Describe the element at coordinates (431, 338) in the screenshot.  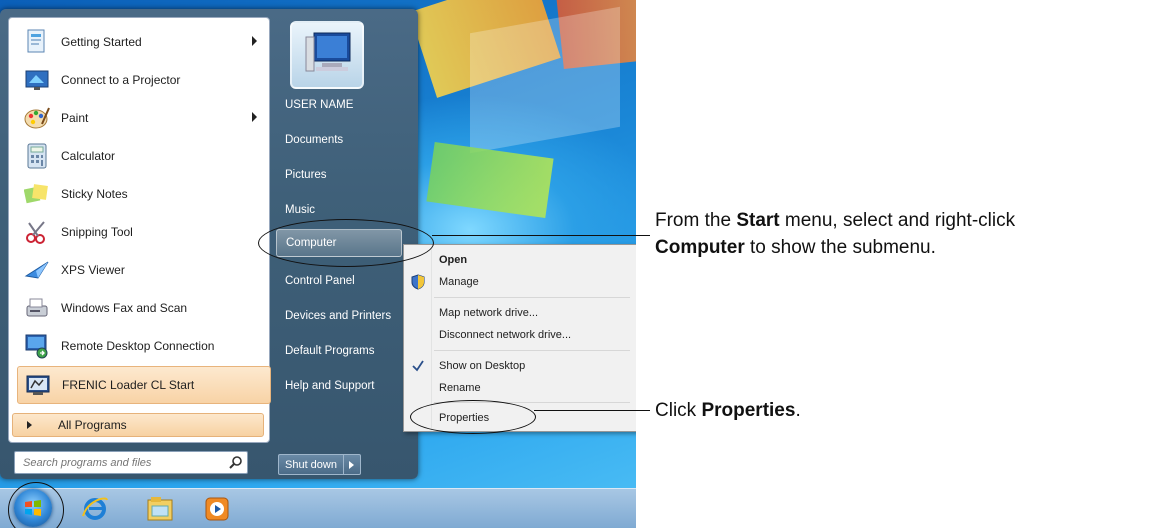
I see `menu-gutter` at that location.